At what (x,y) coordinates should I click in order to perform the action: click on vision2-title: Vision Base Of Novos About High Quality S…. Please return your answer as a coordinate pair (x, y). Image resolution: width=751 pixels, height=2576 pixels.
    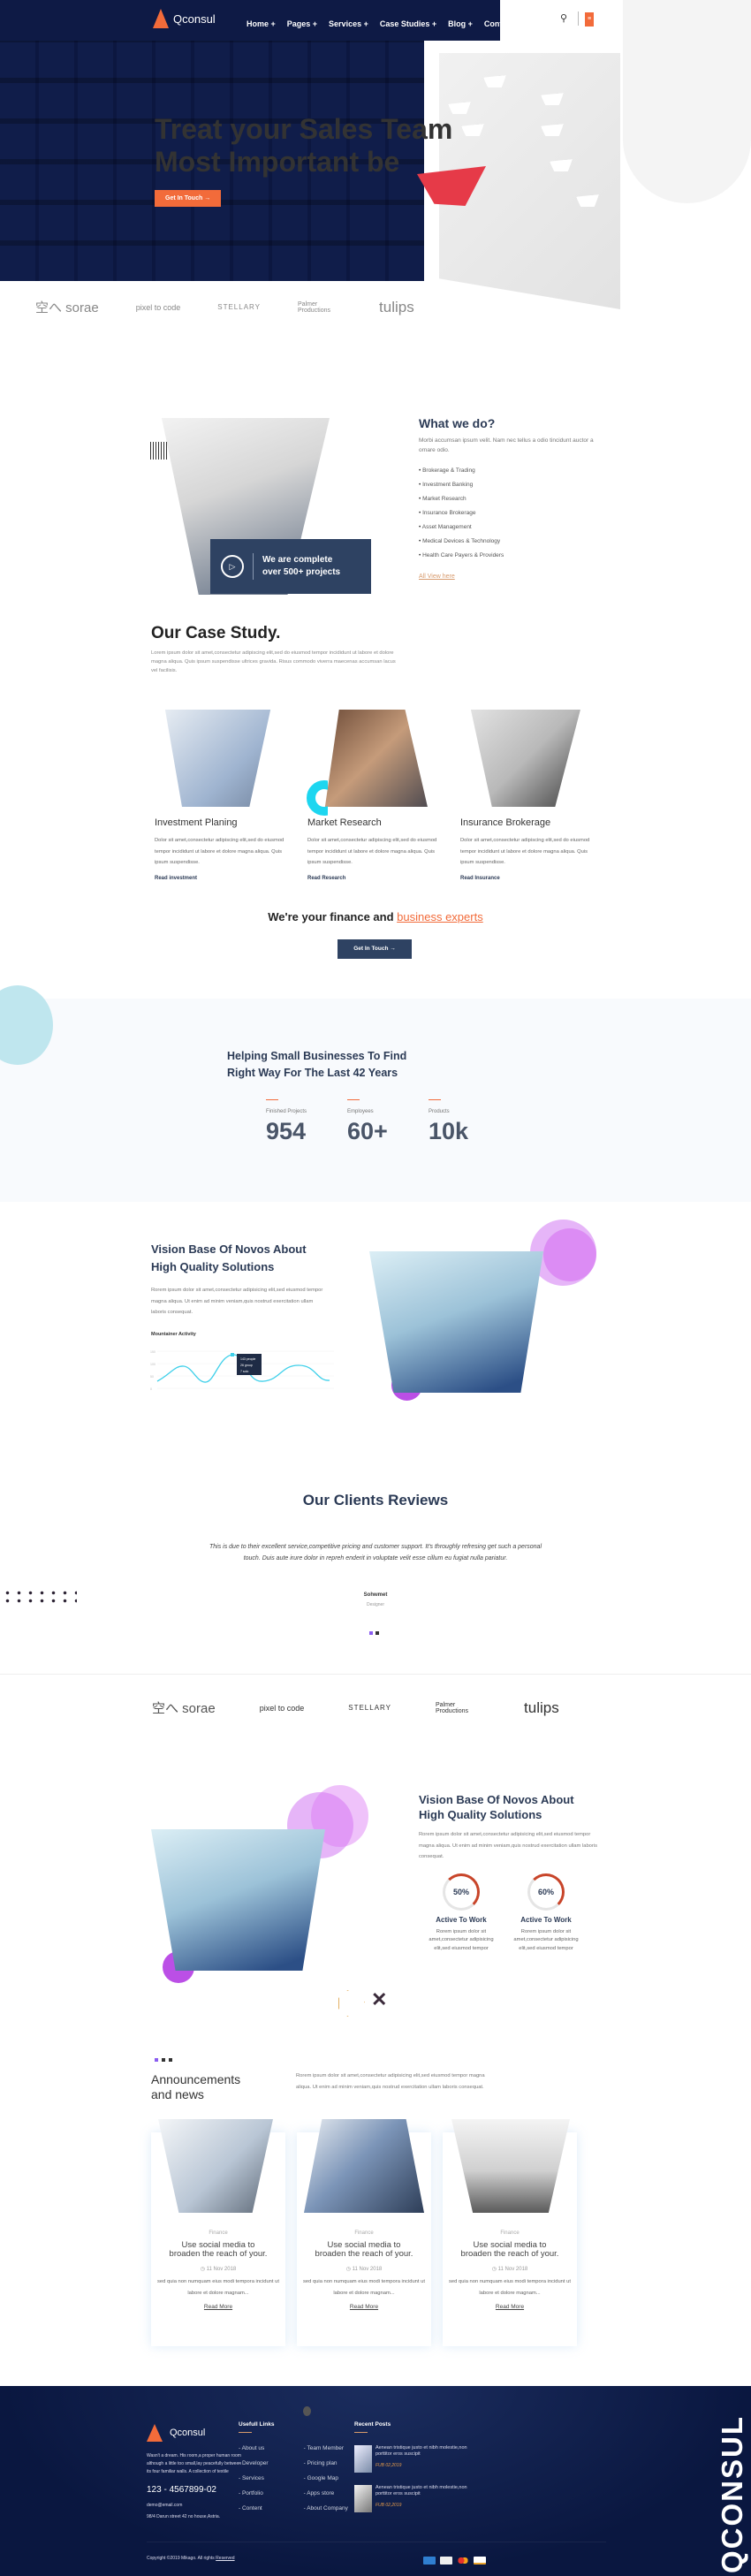
    Looking at the image, I should click on (496, 1807).